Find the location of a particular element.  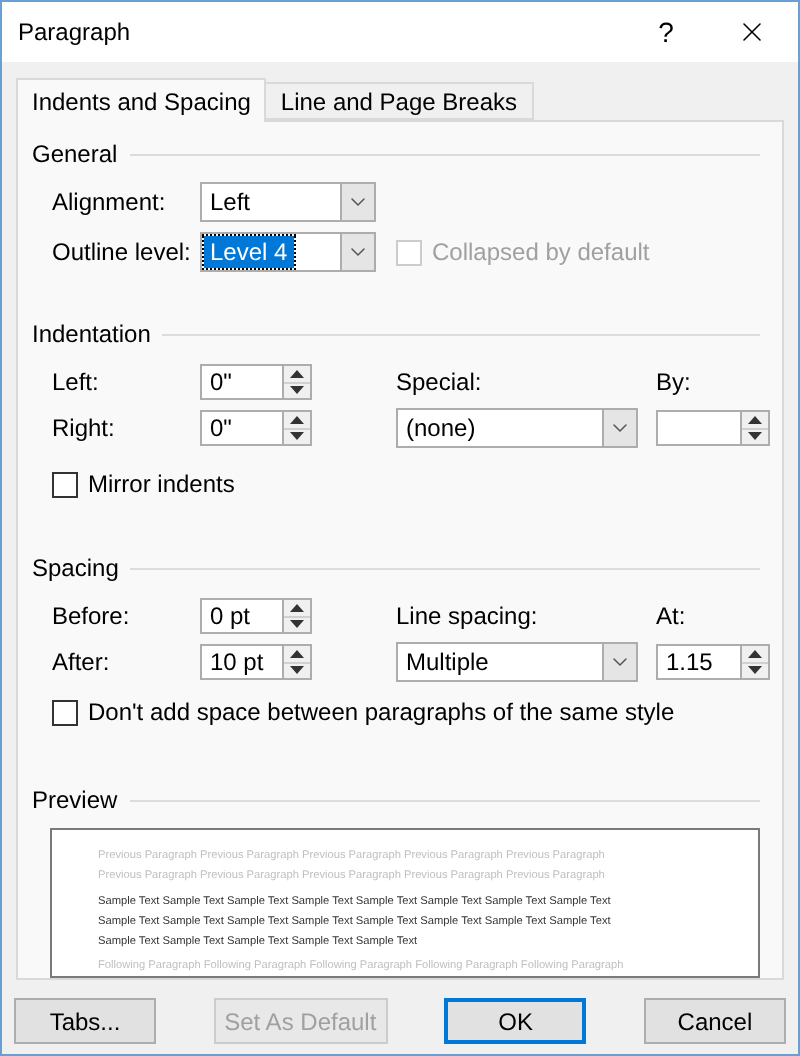

field-label: Right: is located at coordinates (84, 429).